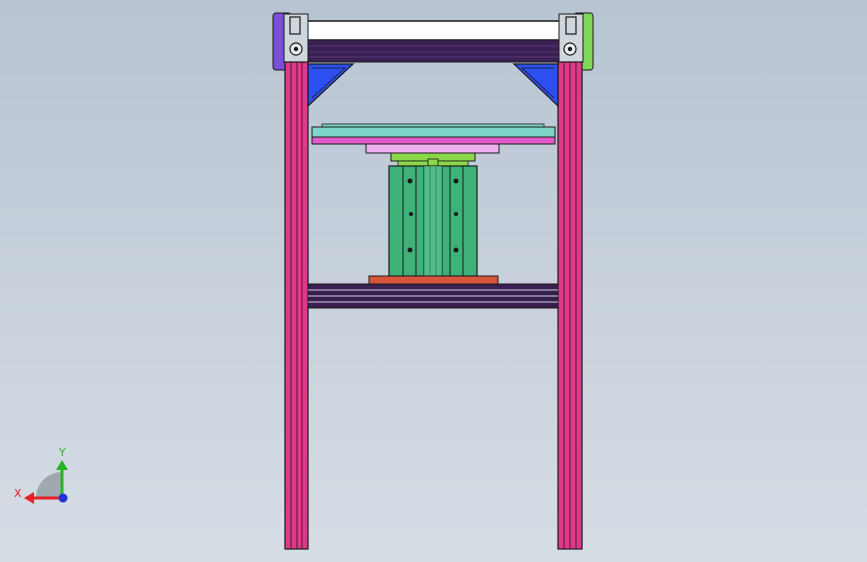  What do you see at coordinates (296, 305) in the screenshot?
I see `upright-left` at bounding box center [296, 305].